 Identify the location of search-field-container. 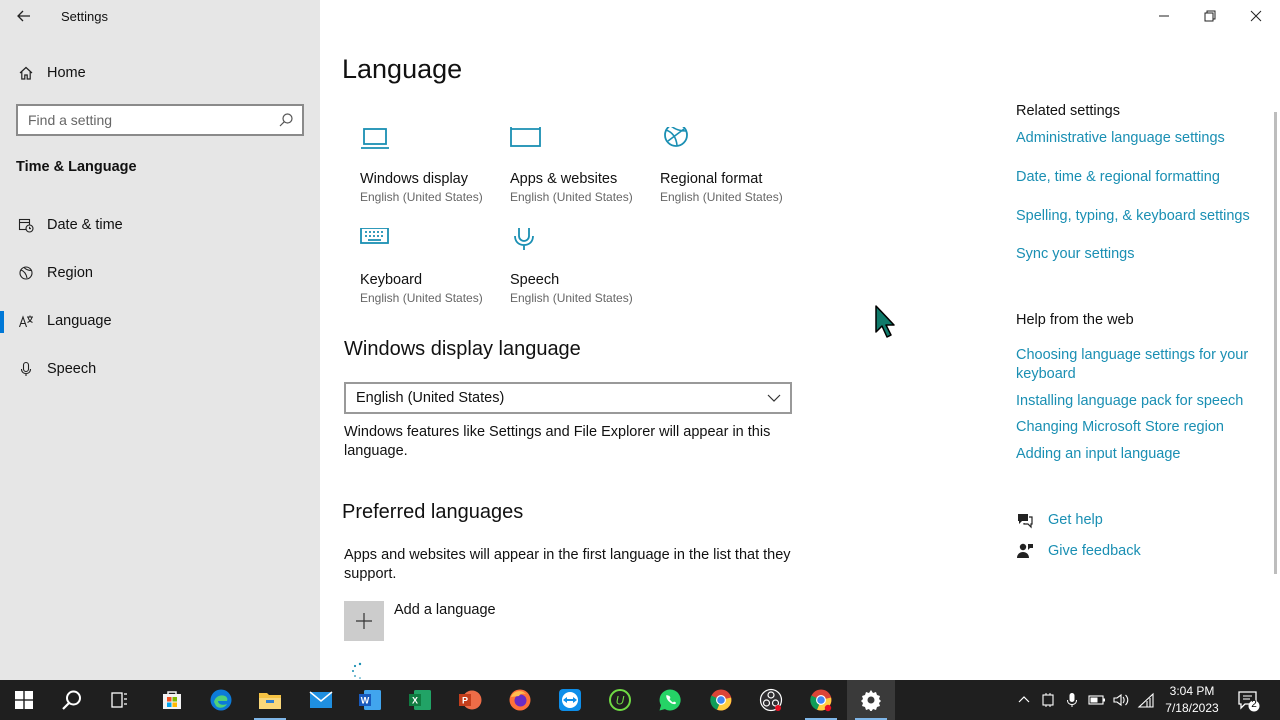
(160, 120).